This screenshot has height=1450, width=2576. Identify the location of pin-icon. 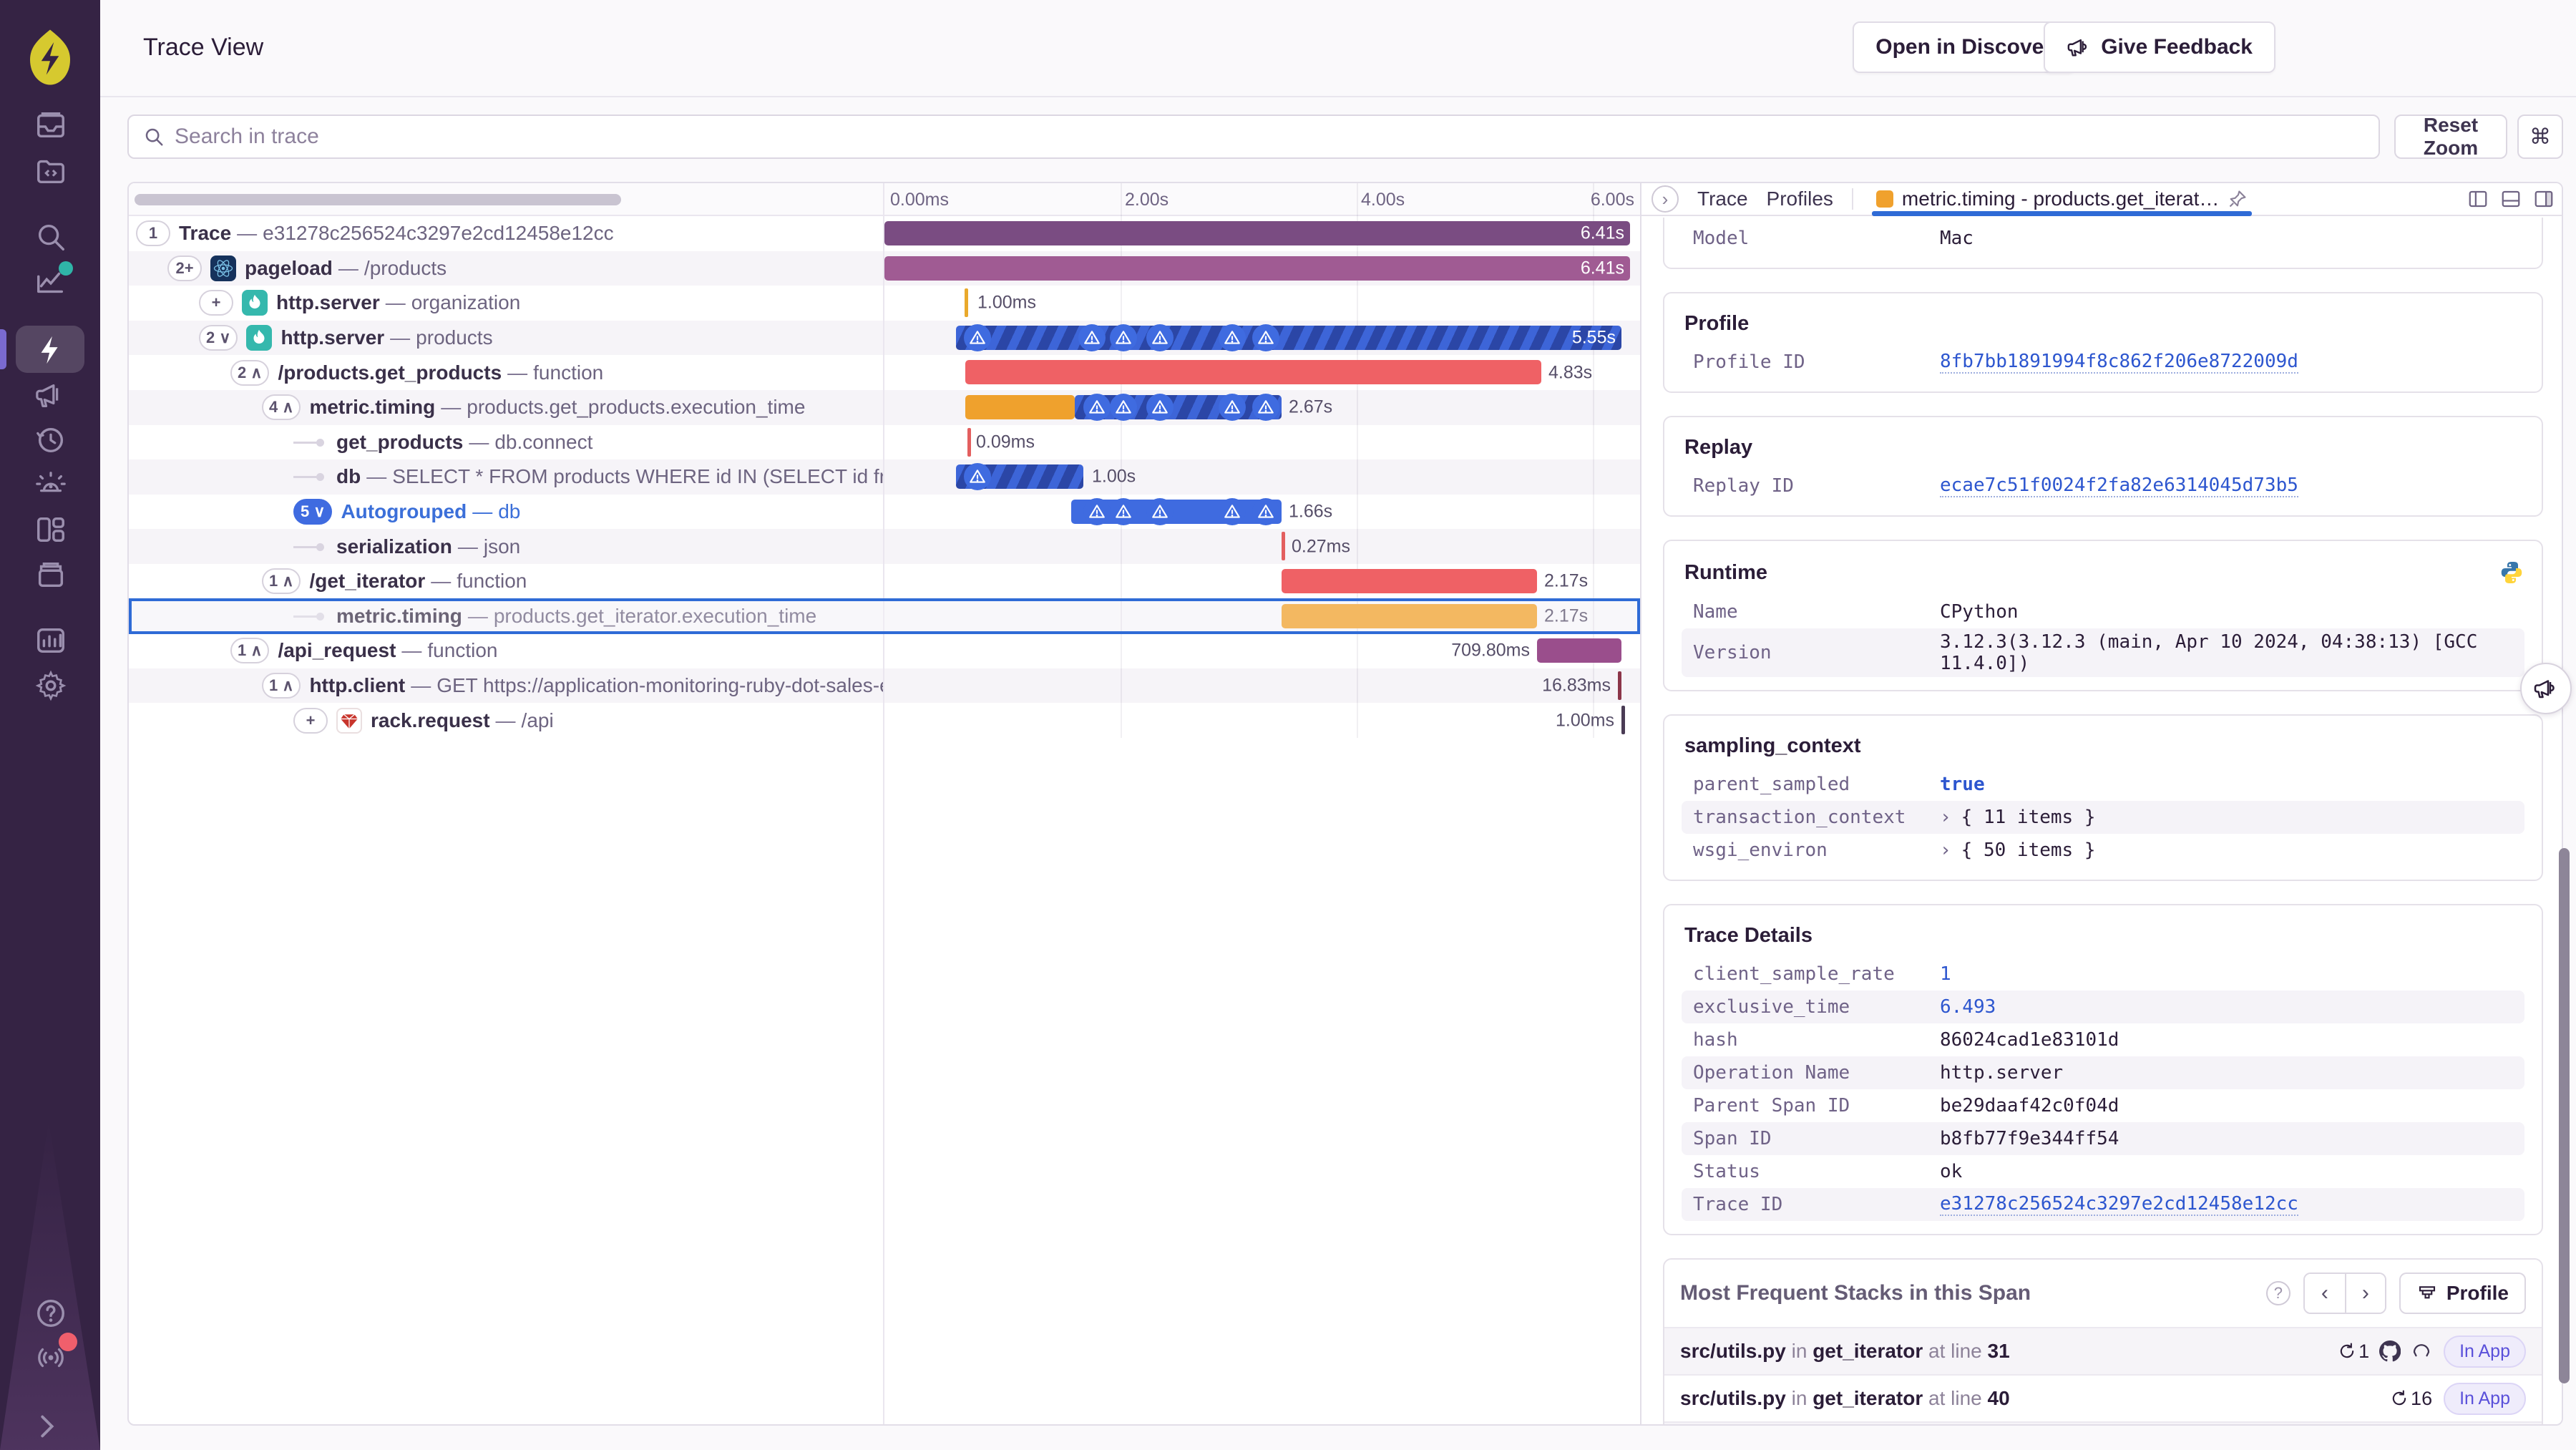
(2238, 199).